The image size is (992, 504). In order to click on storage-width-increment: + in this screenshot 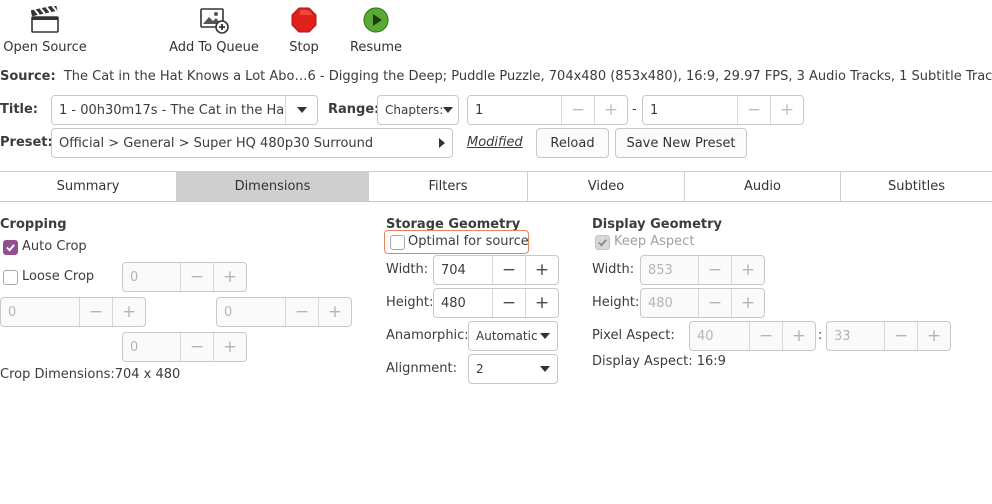, I will do `click(541, 270)`.